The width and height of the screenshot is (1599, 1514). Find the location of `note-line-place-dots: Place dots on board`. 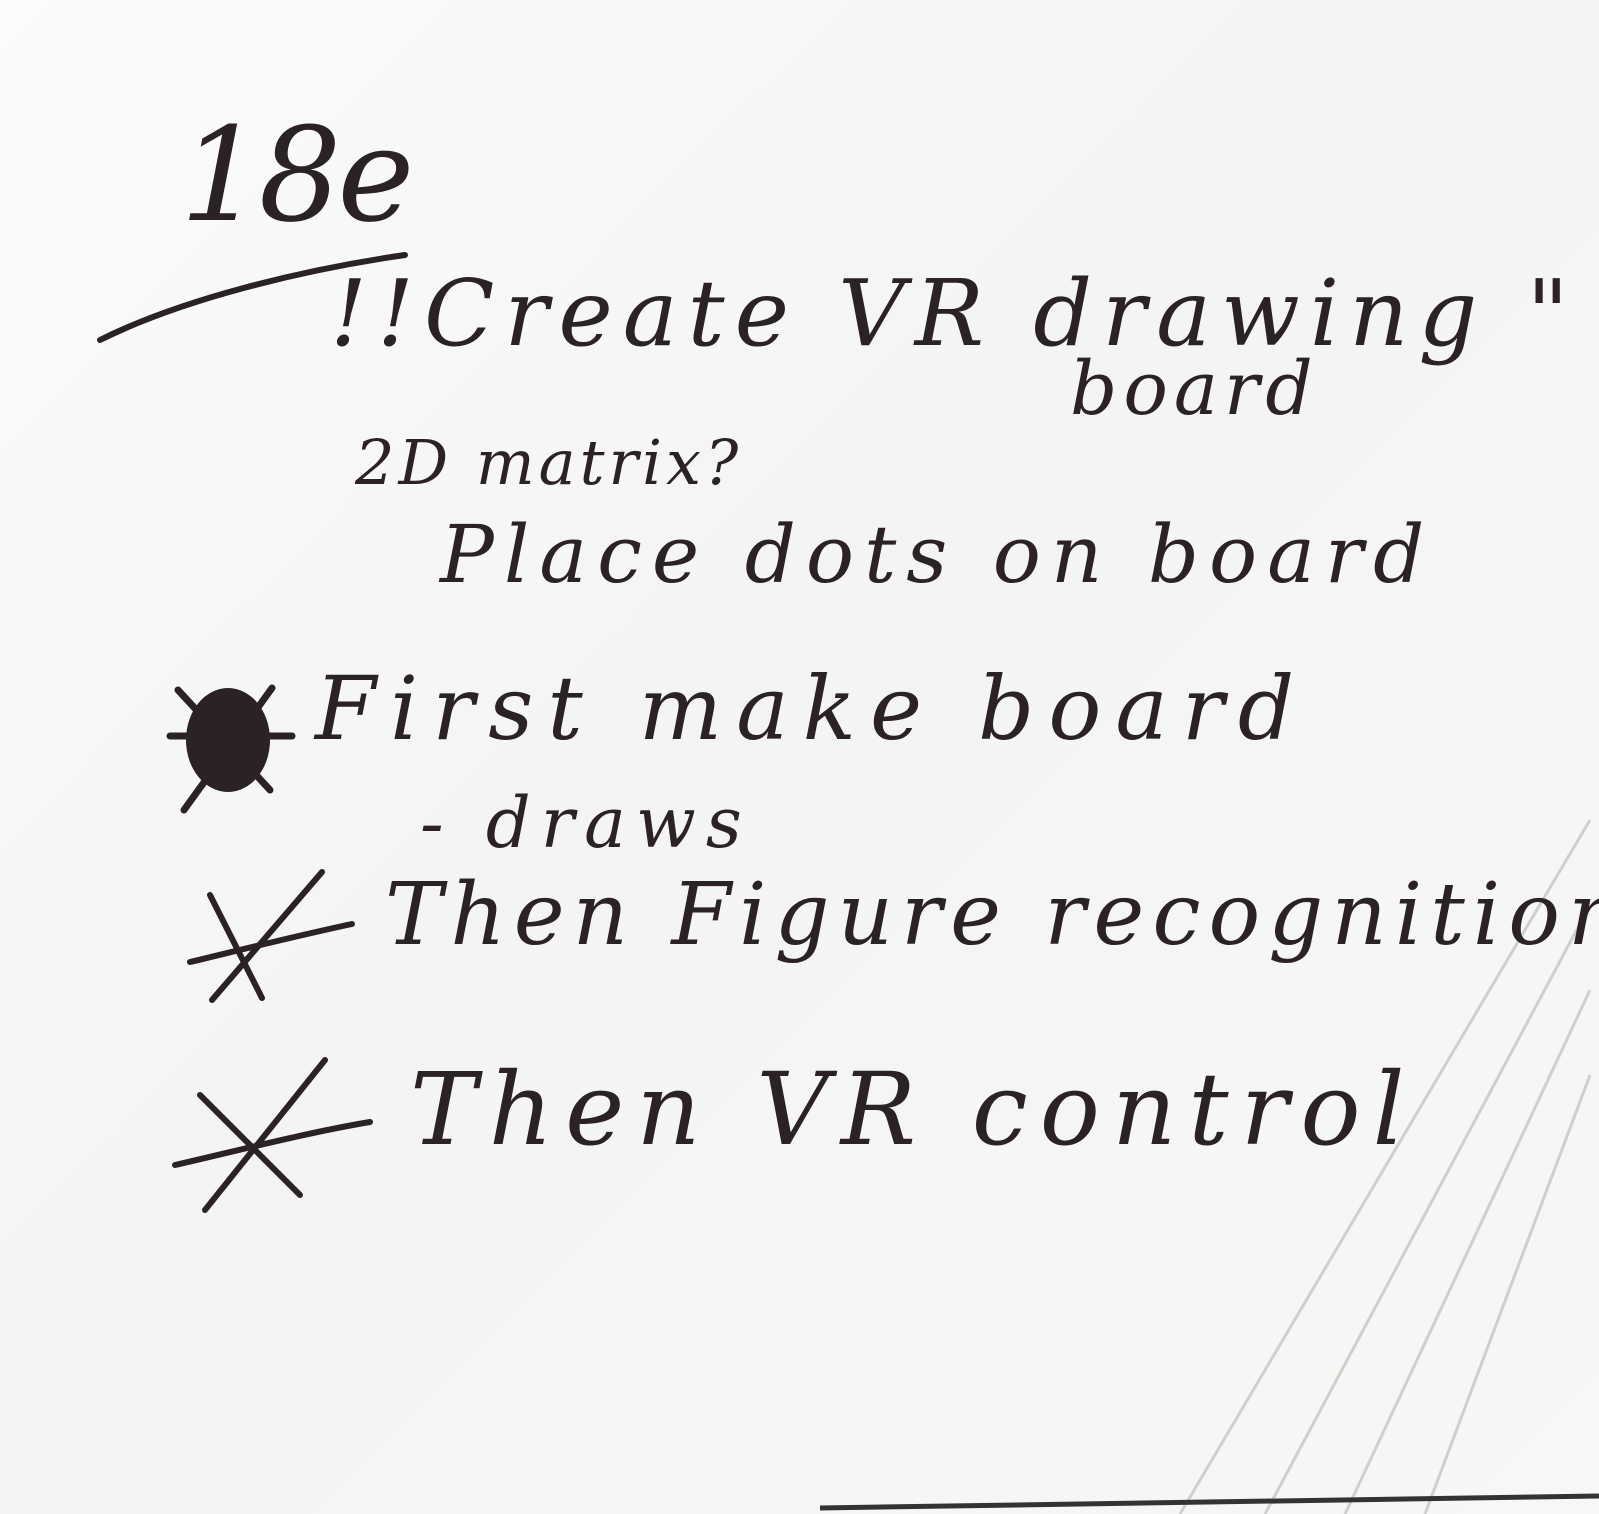

note-line-place-dots: Place dots on board is located at coordinates (937, 554).